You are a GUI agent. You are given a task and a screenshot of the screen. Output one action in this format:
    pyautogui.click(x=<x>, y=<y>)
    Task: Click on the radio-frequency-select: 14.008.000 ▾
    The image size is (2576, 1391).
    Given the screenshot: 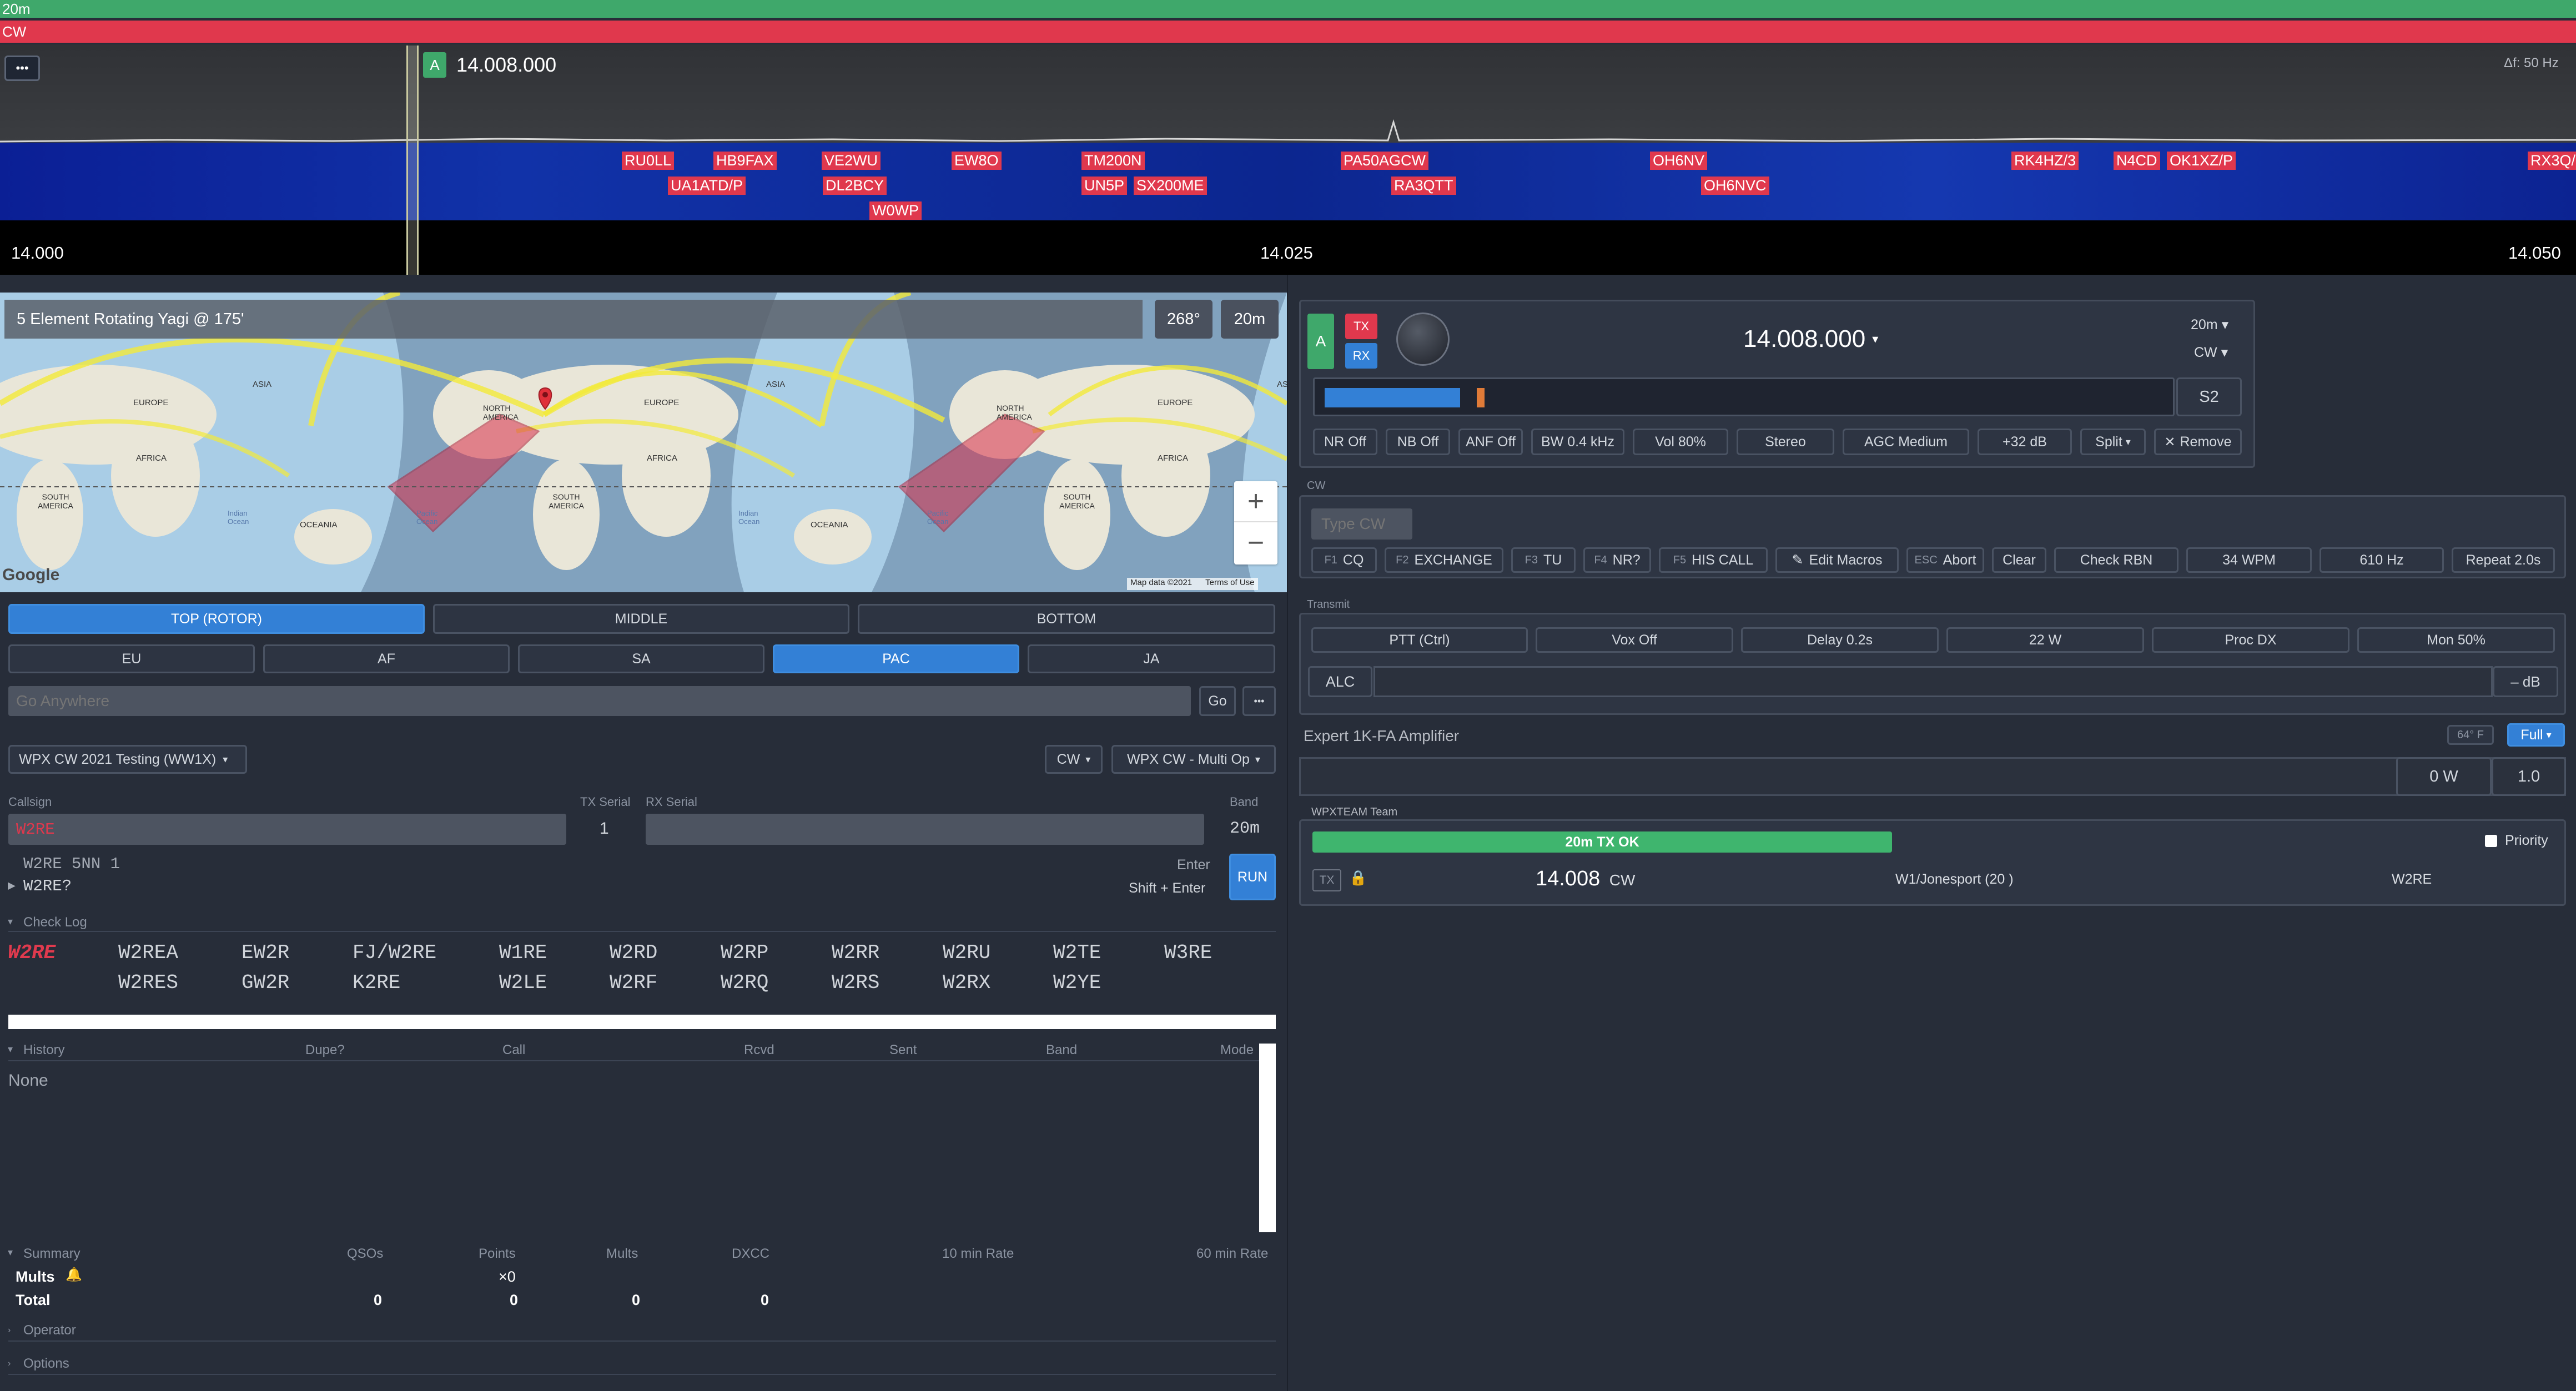 What is the action you would take?
    pyautogui.click(x=1810, y=339)
    